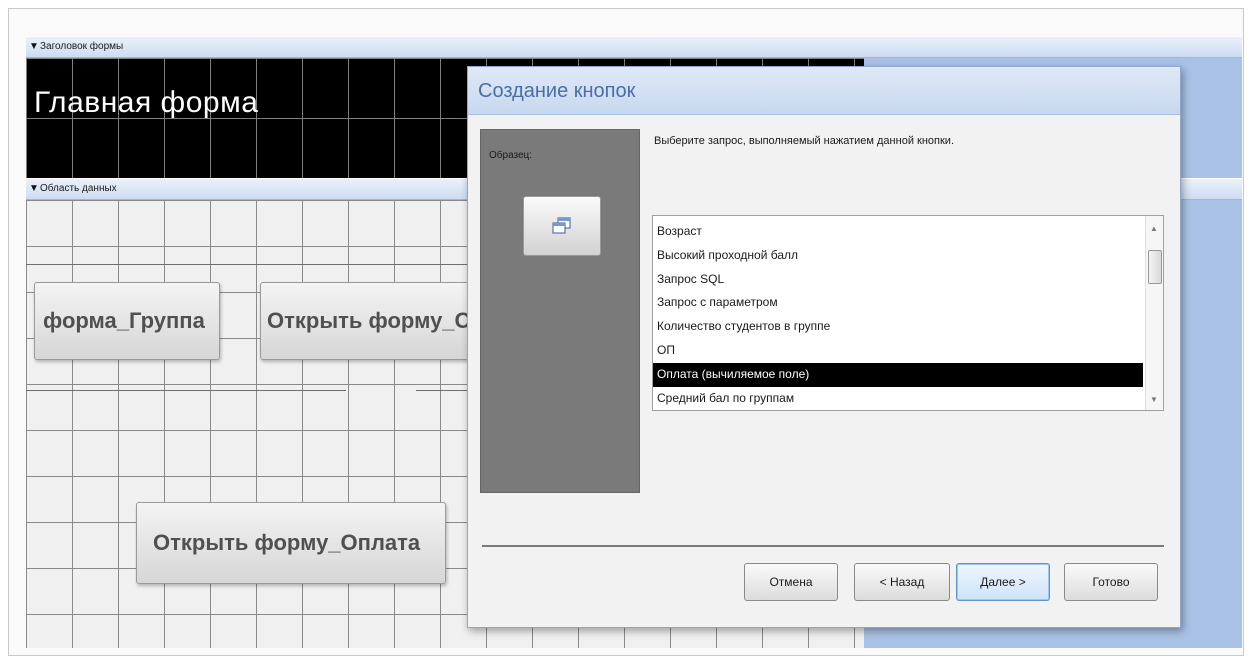 The width and height of the screenshot is (1251, 663). What do you see at coordinates (898, 398) in the screenshot?
I see `query-item: Средний бал по группам` at bounding box center [898, 398].